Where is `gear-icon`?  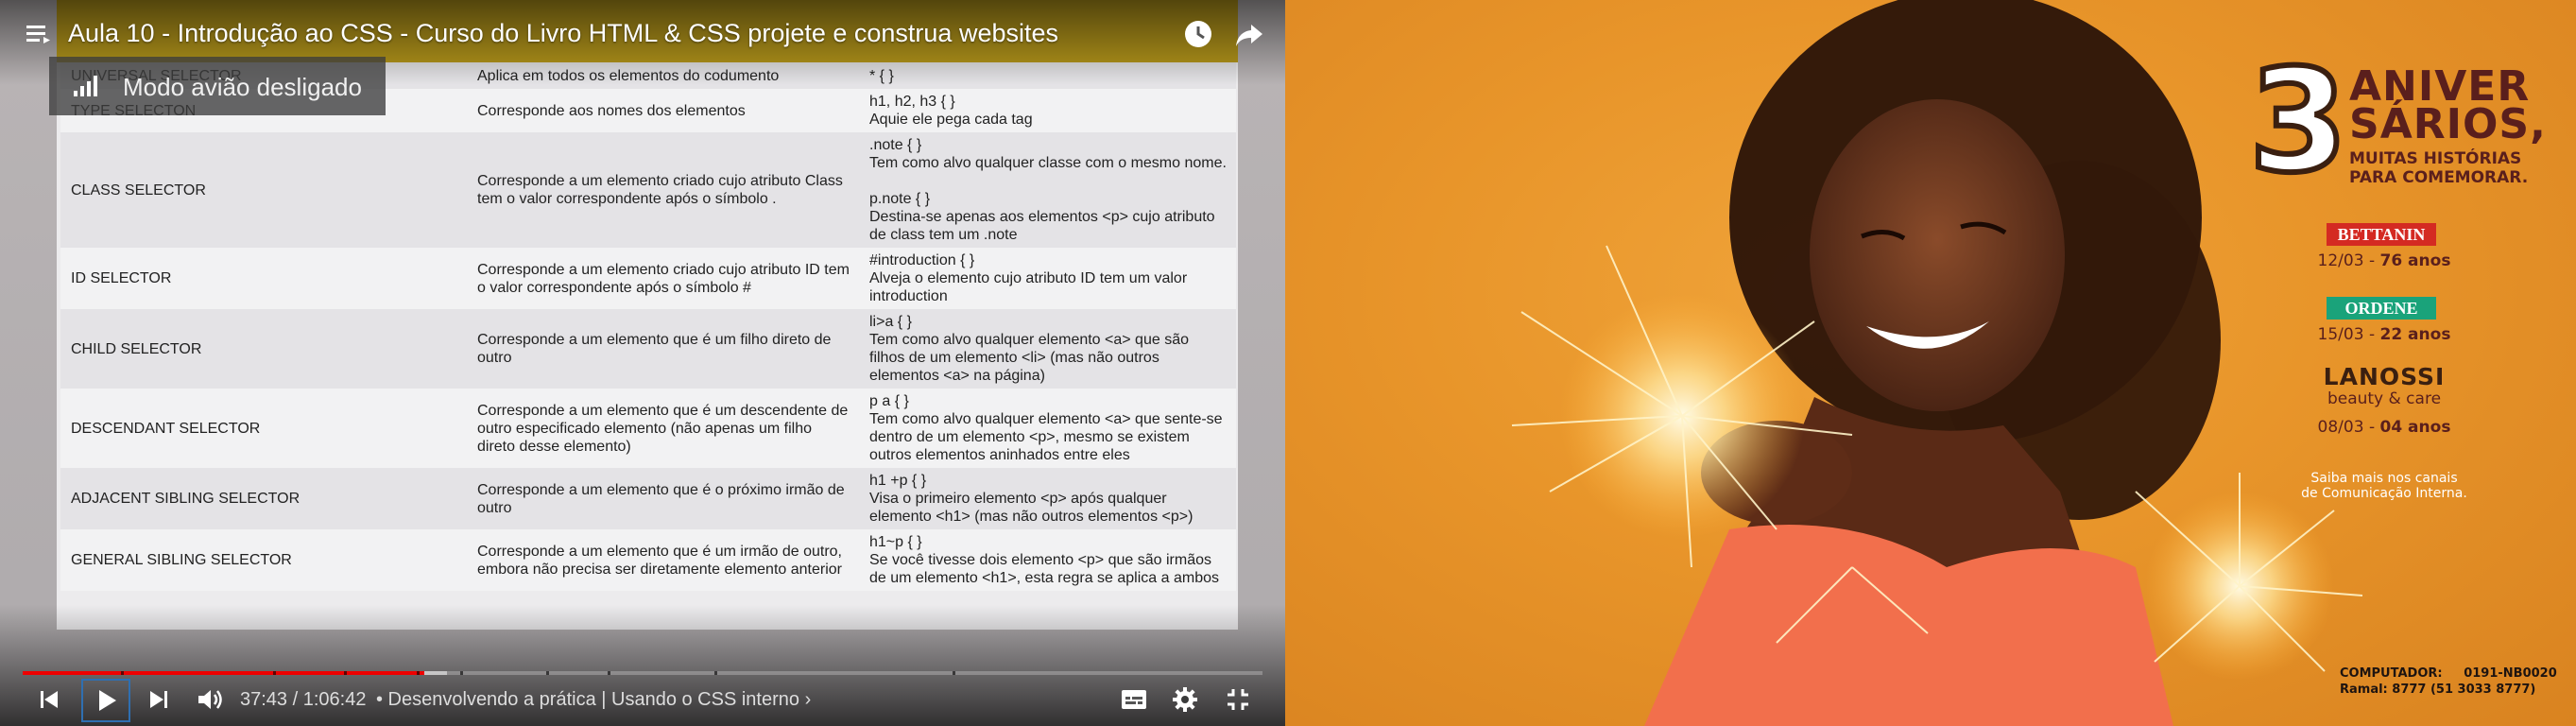 gear-icon is located at coordinates (1185, 699).